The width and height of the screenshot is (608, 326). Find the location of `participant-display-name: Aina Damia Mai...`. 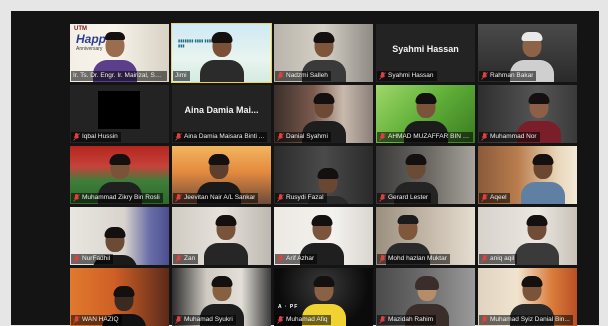

participant-display-name: Aina Damia Mai... is located at coordinates (221, 110).